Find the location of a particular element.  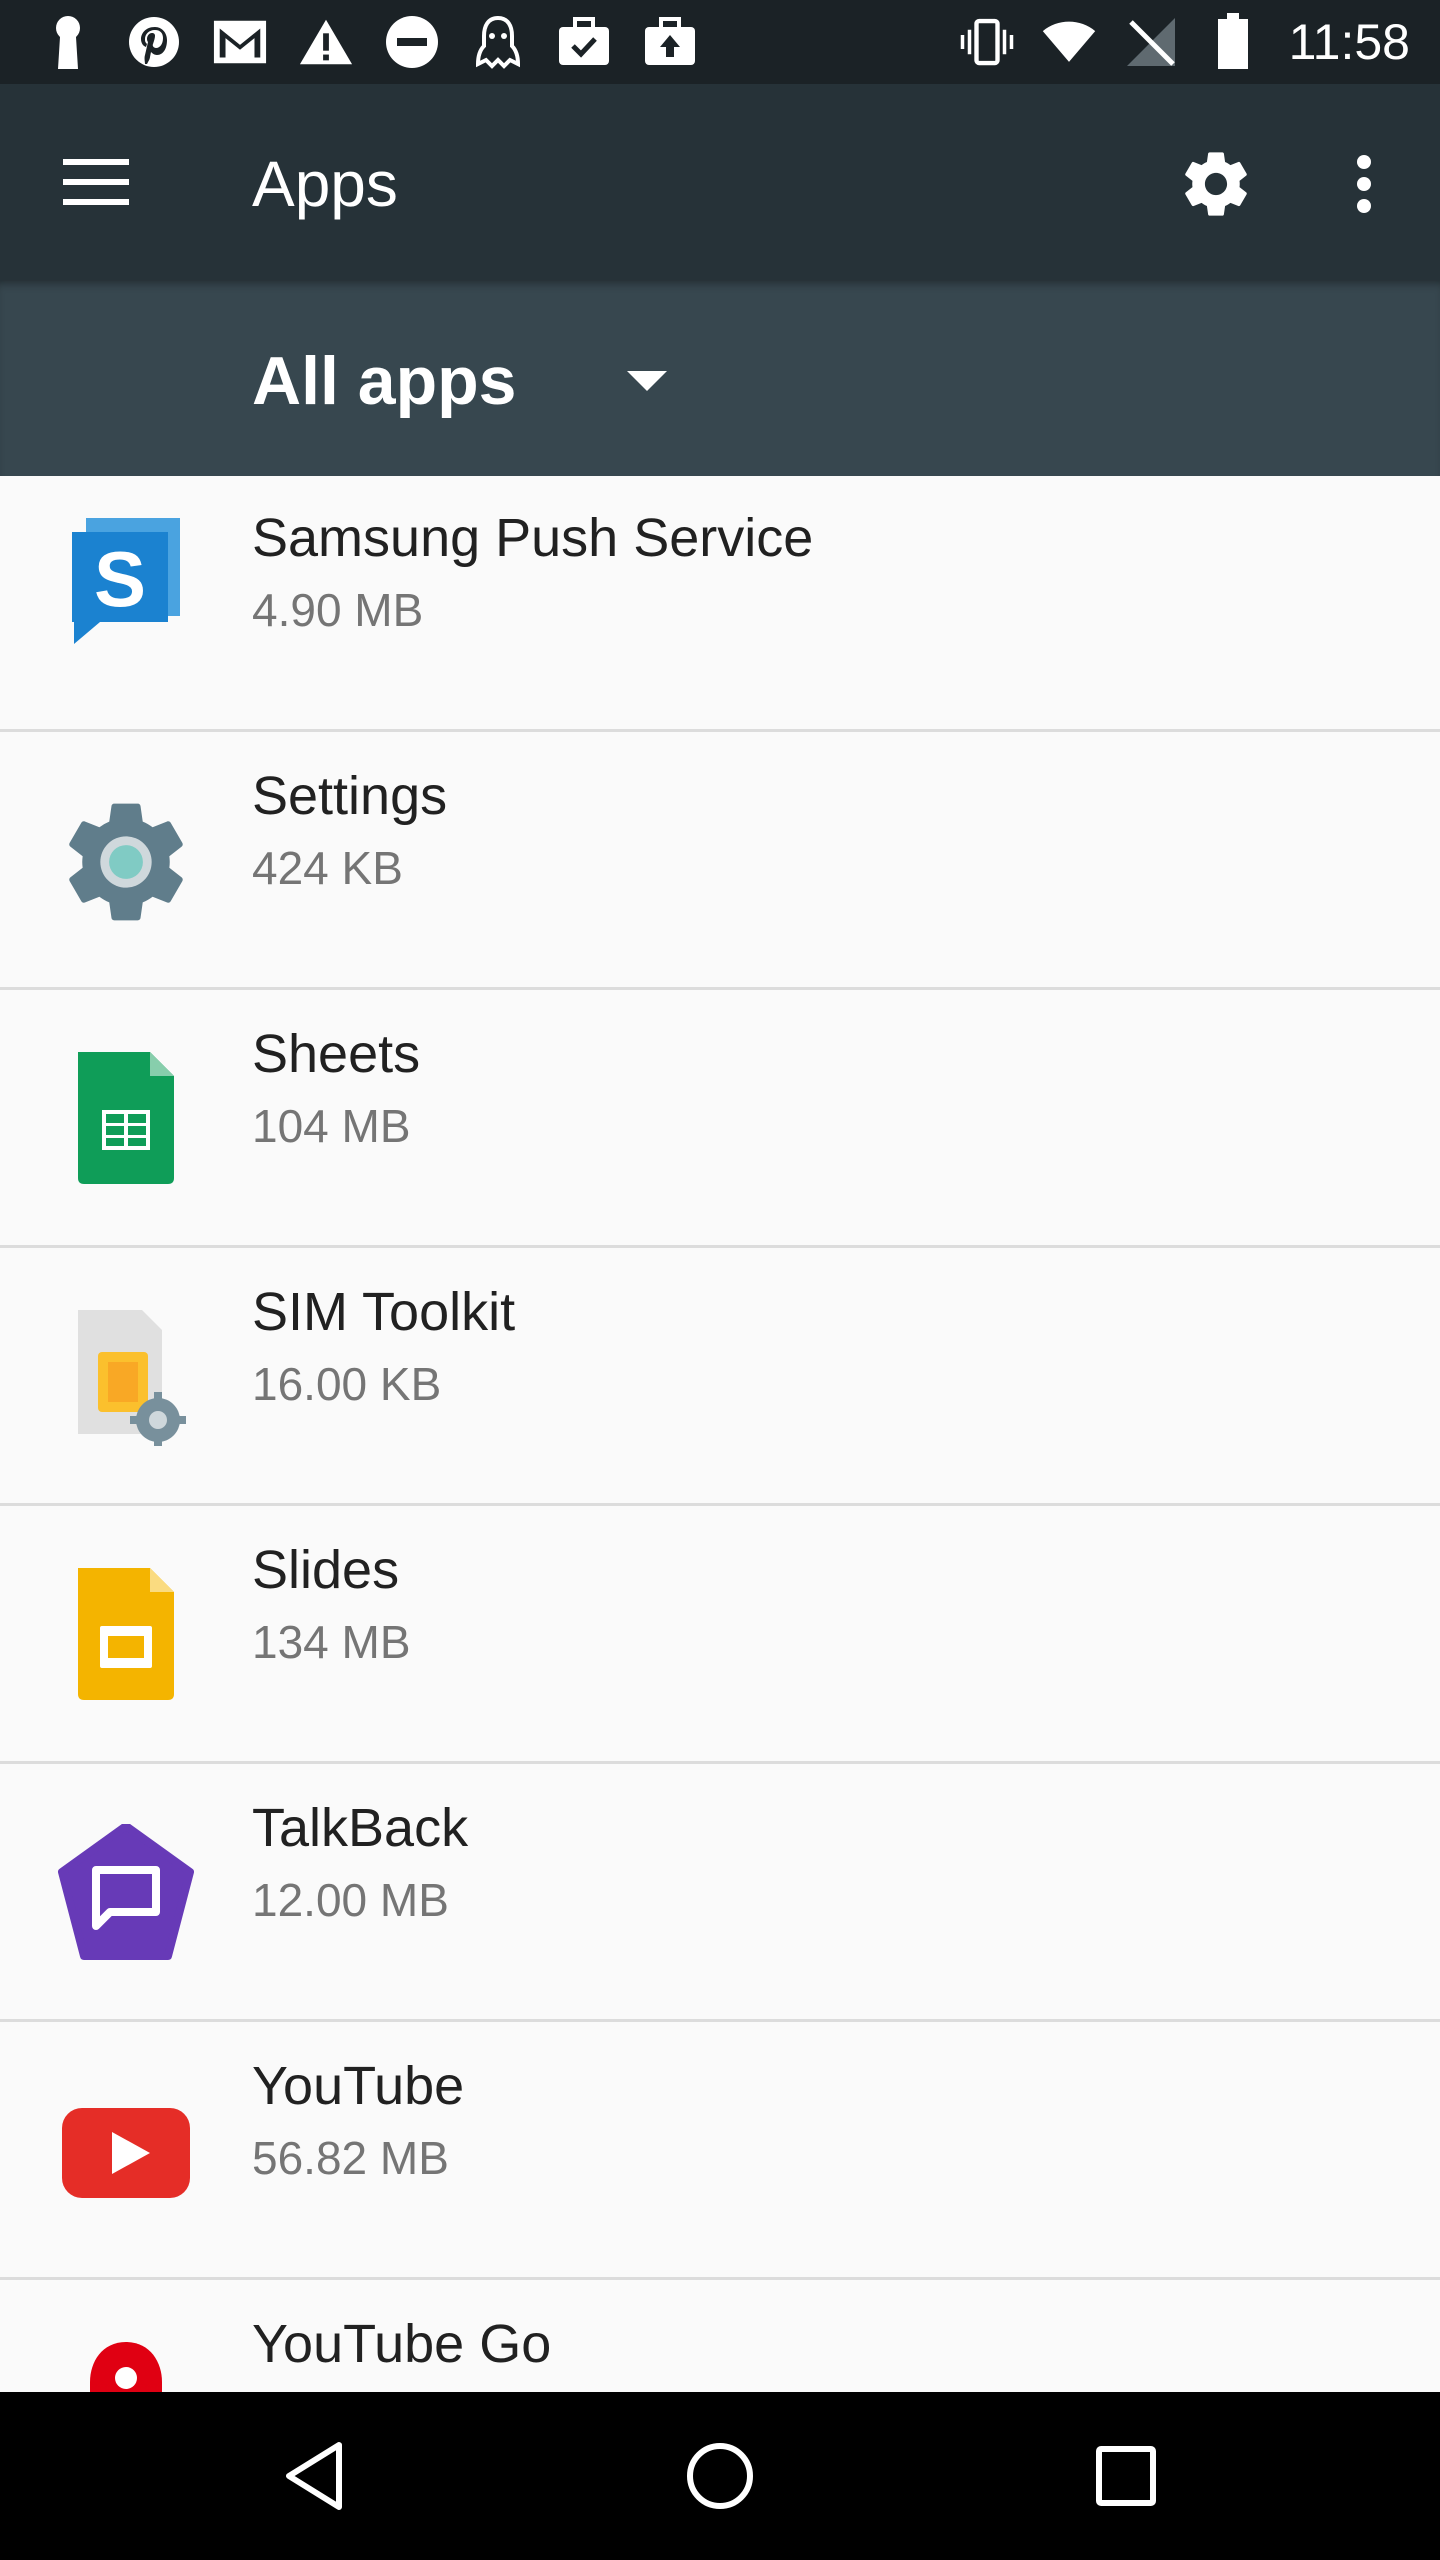

briefcase-upload-icon is located at coordinates (670, 42).